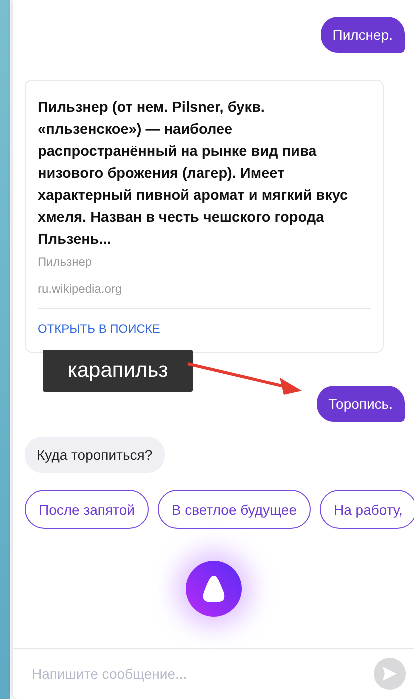 The width and height of the screenshot is (414, 699). Describe the element at coordinates (87, 509) in the screenshot. I see `suggestion-chip: После запятой` at that location.